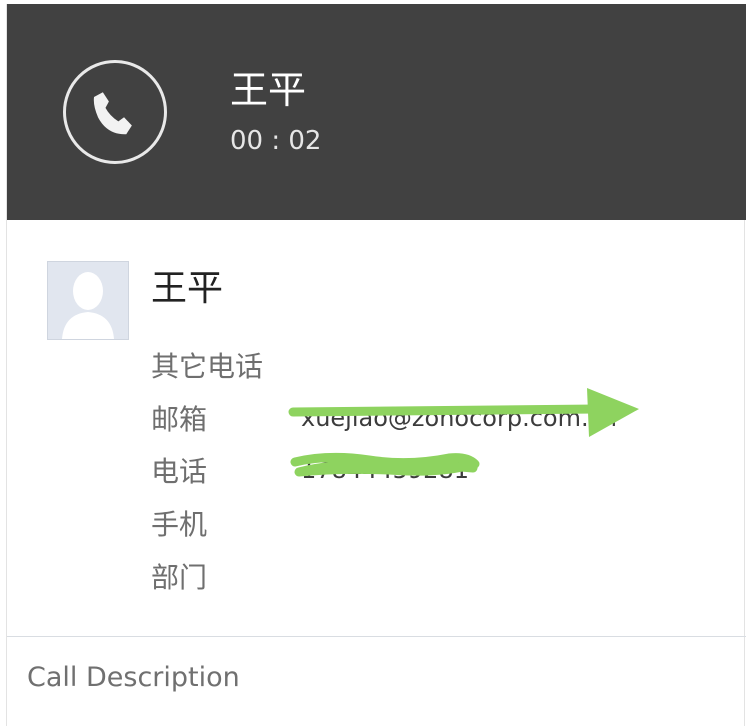  I want to click on phone-value: 17844459281, so click(385, 470).